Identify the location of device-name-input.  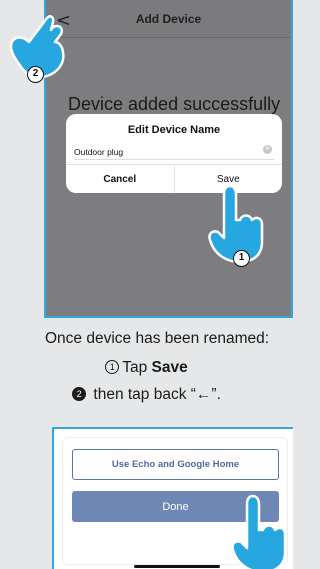
(159, 152).